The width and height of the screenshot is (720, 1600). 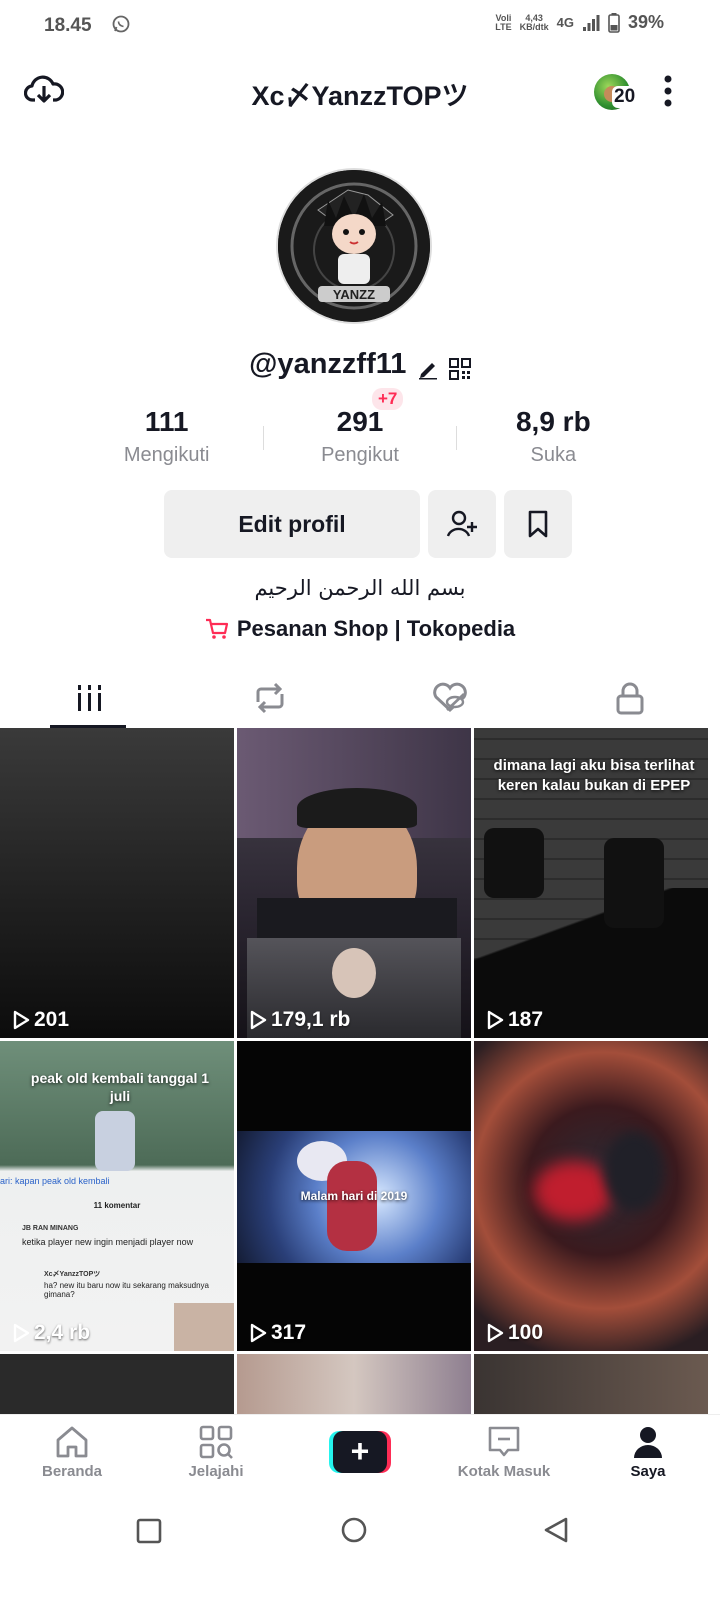 I want to click on followers-label: Pengikut, so click(x=360, y=455).